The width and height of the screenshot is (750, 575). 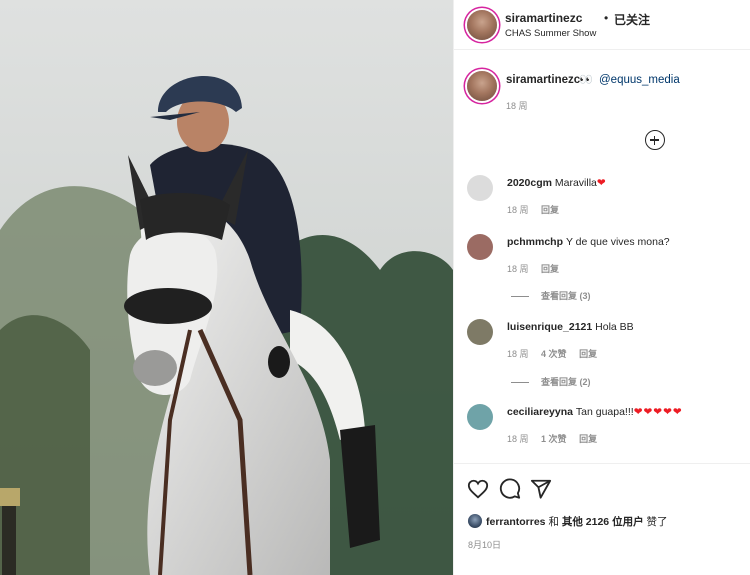 What do you see at coordinates (602, 490) in the screenshot?
I see `action-bar` at bounding box center [602, 490].